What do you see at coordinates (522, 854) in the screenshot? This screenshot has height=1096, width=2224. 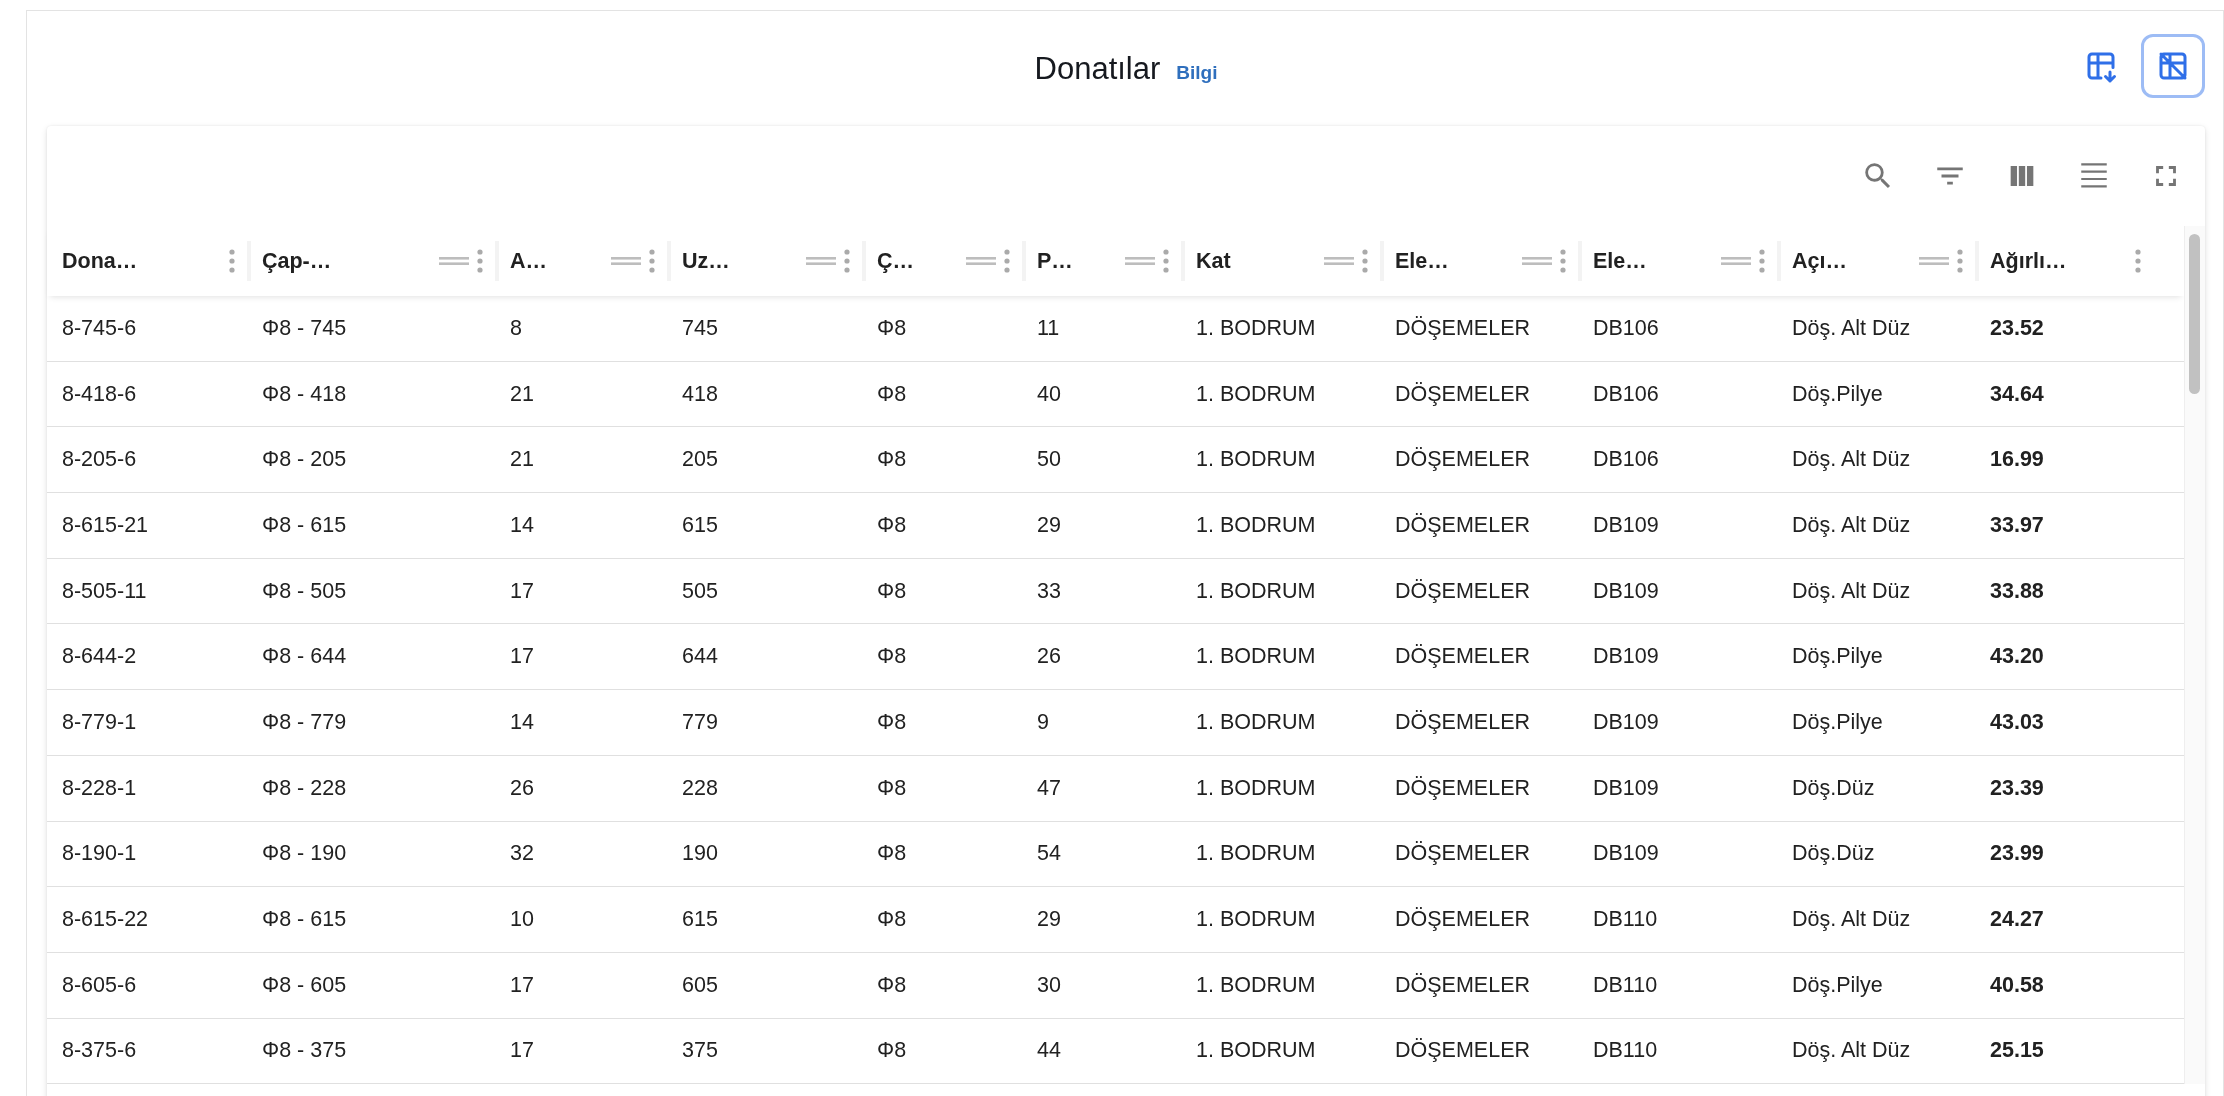 I see `table-cell-text: 32` at bounding box center [522, 854].